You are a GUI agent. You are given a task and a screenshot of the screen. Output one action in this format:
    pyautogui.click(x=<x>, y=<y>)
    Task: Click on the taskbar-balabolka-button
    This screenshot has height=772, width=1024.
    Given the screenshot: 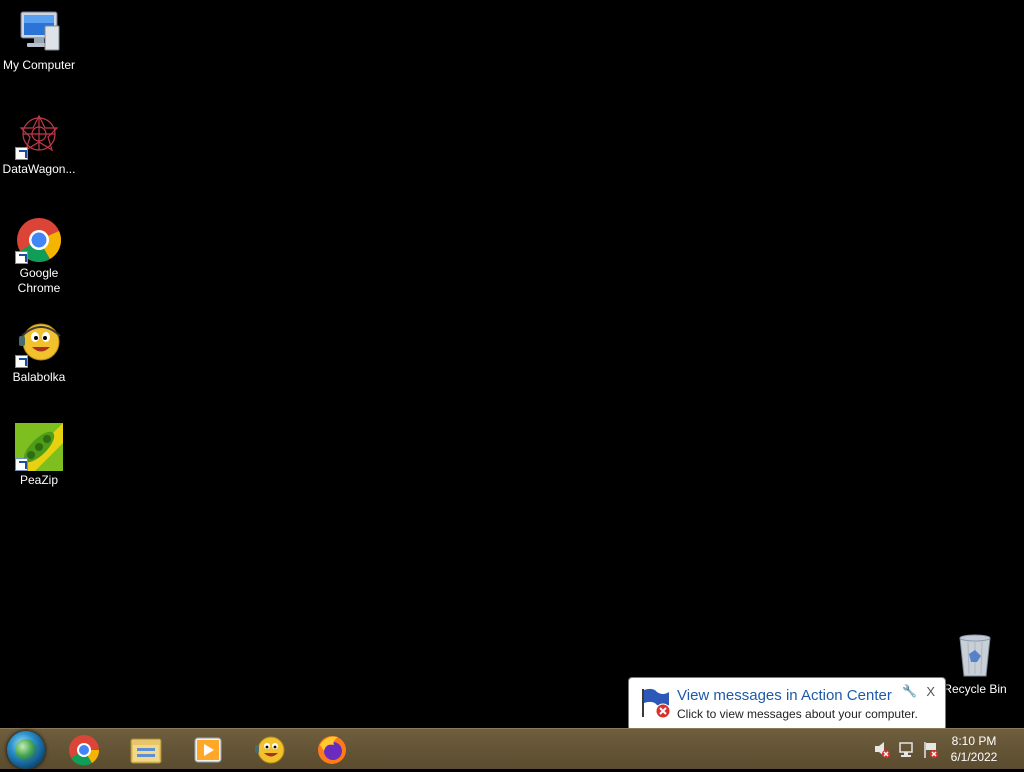 What is the action you would take?
    pyautogui.click(x=270, y=750)
    